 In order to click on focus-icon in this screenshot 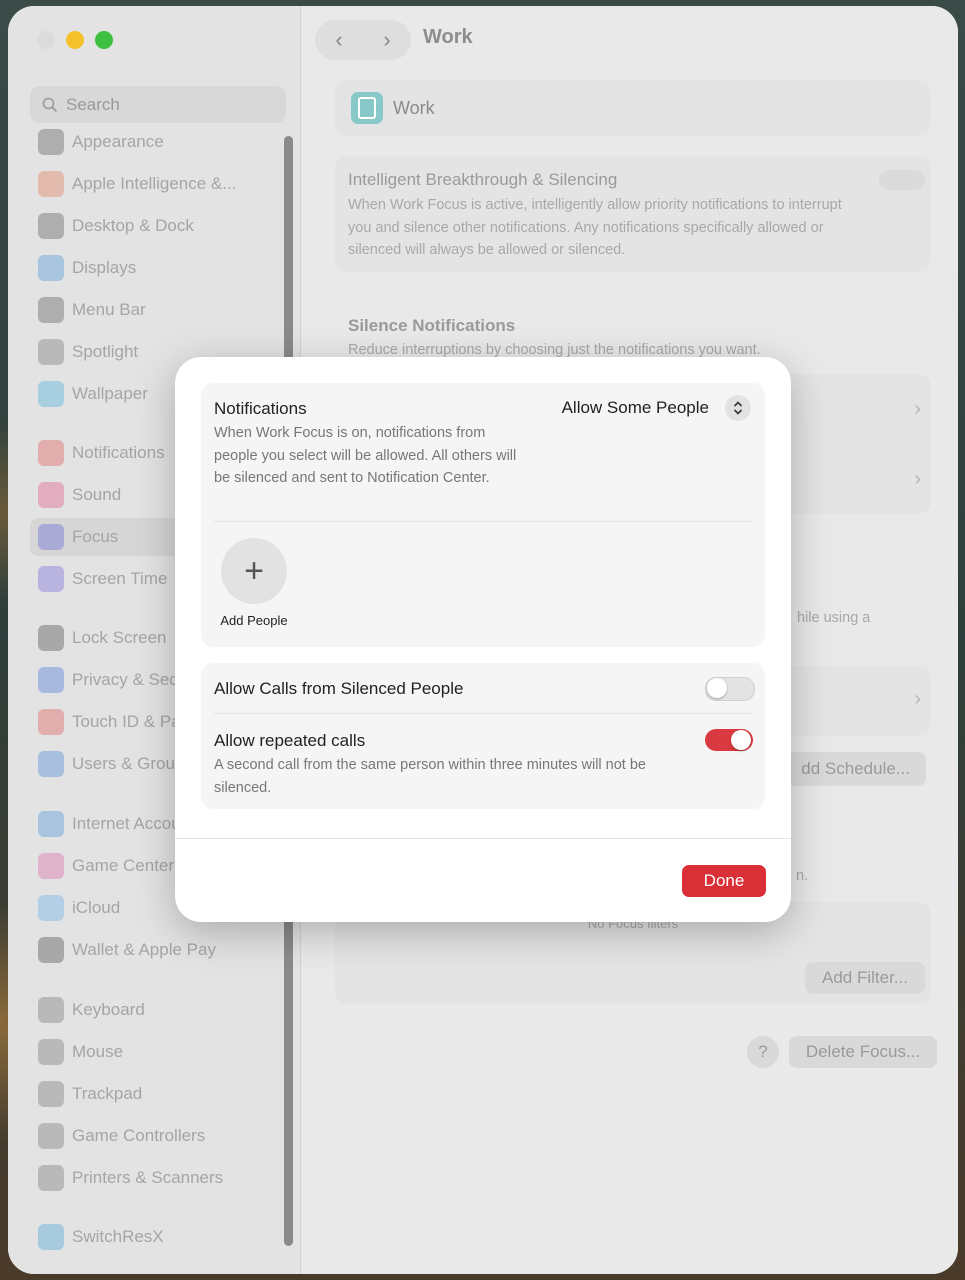, I will do `click(51, 537)`.